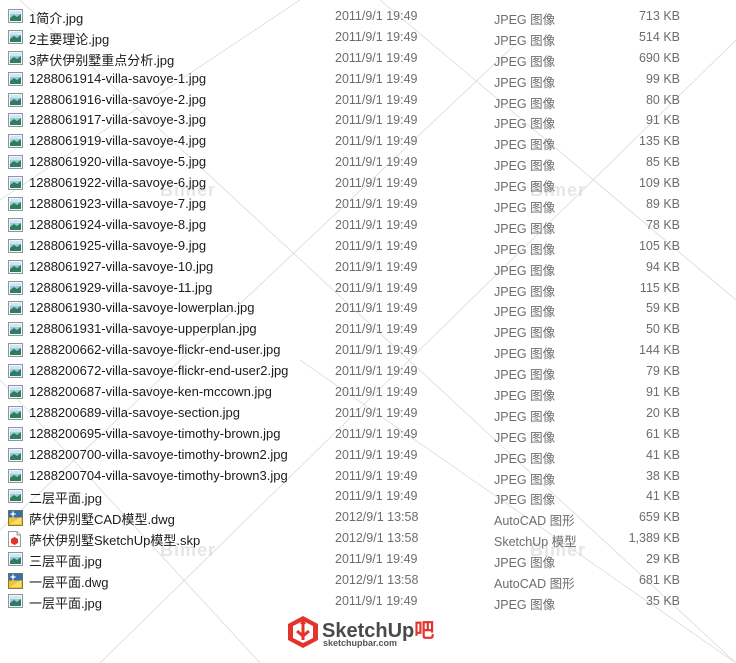  I want to click on file-size: 78 KB, so click(662, 224).